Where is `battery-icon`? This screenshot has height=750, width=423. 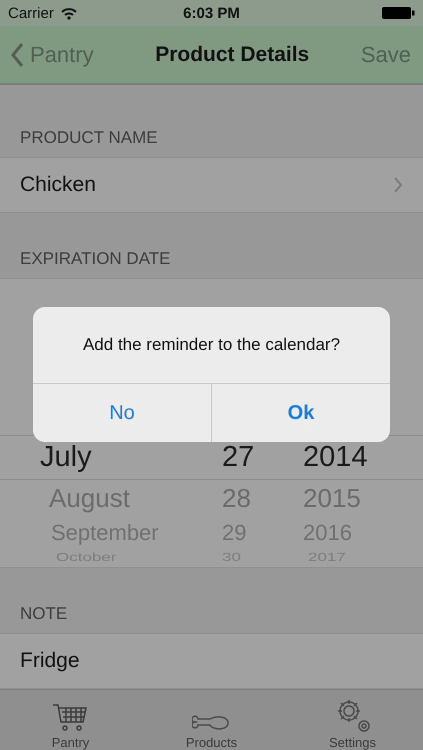 battery-icon is located at coordinates (397, 13).